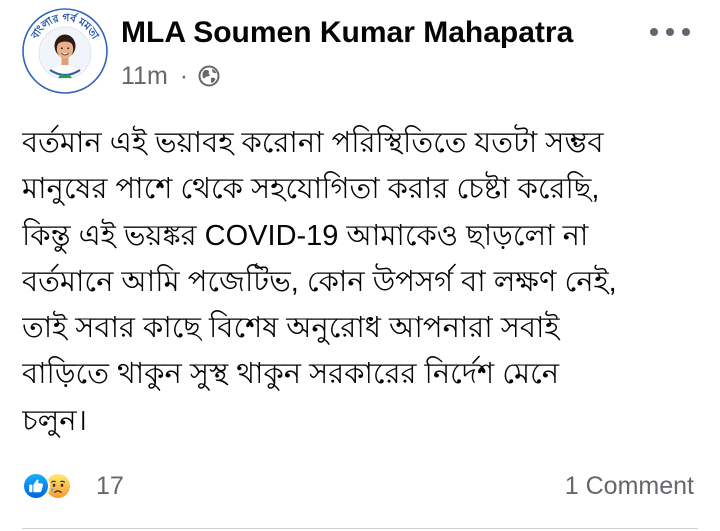 The height and width of the screenshot is (531, 720). I want to click on author-avatar: বাংলার গর্ব মমতা, so click(65, 51).